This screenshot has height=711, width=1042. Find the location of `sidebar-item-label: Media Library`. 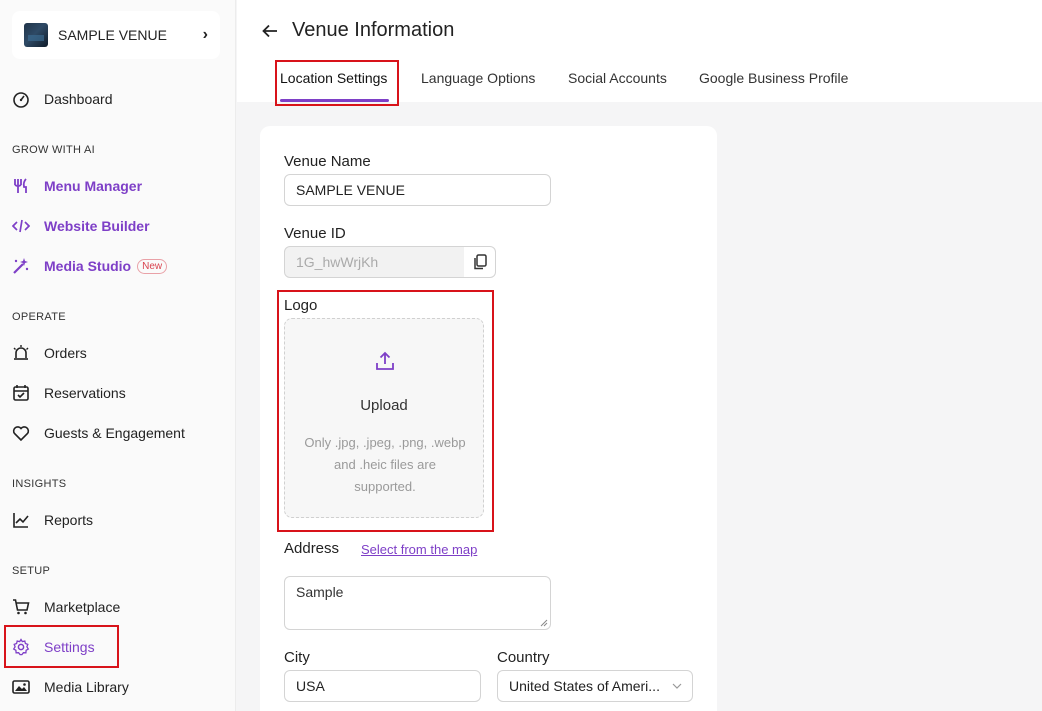

sidebar-item-label: Media Library is located at coordinates (86, 687).